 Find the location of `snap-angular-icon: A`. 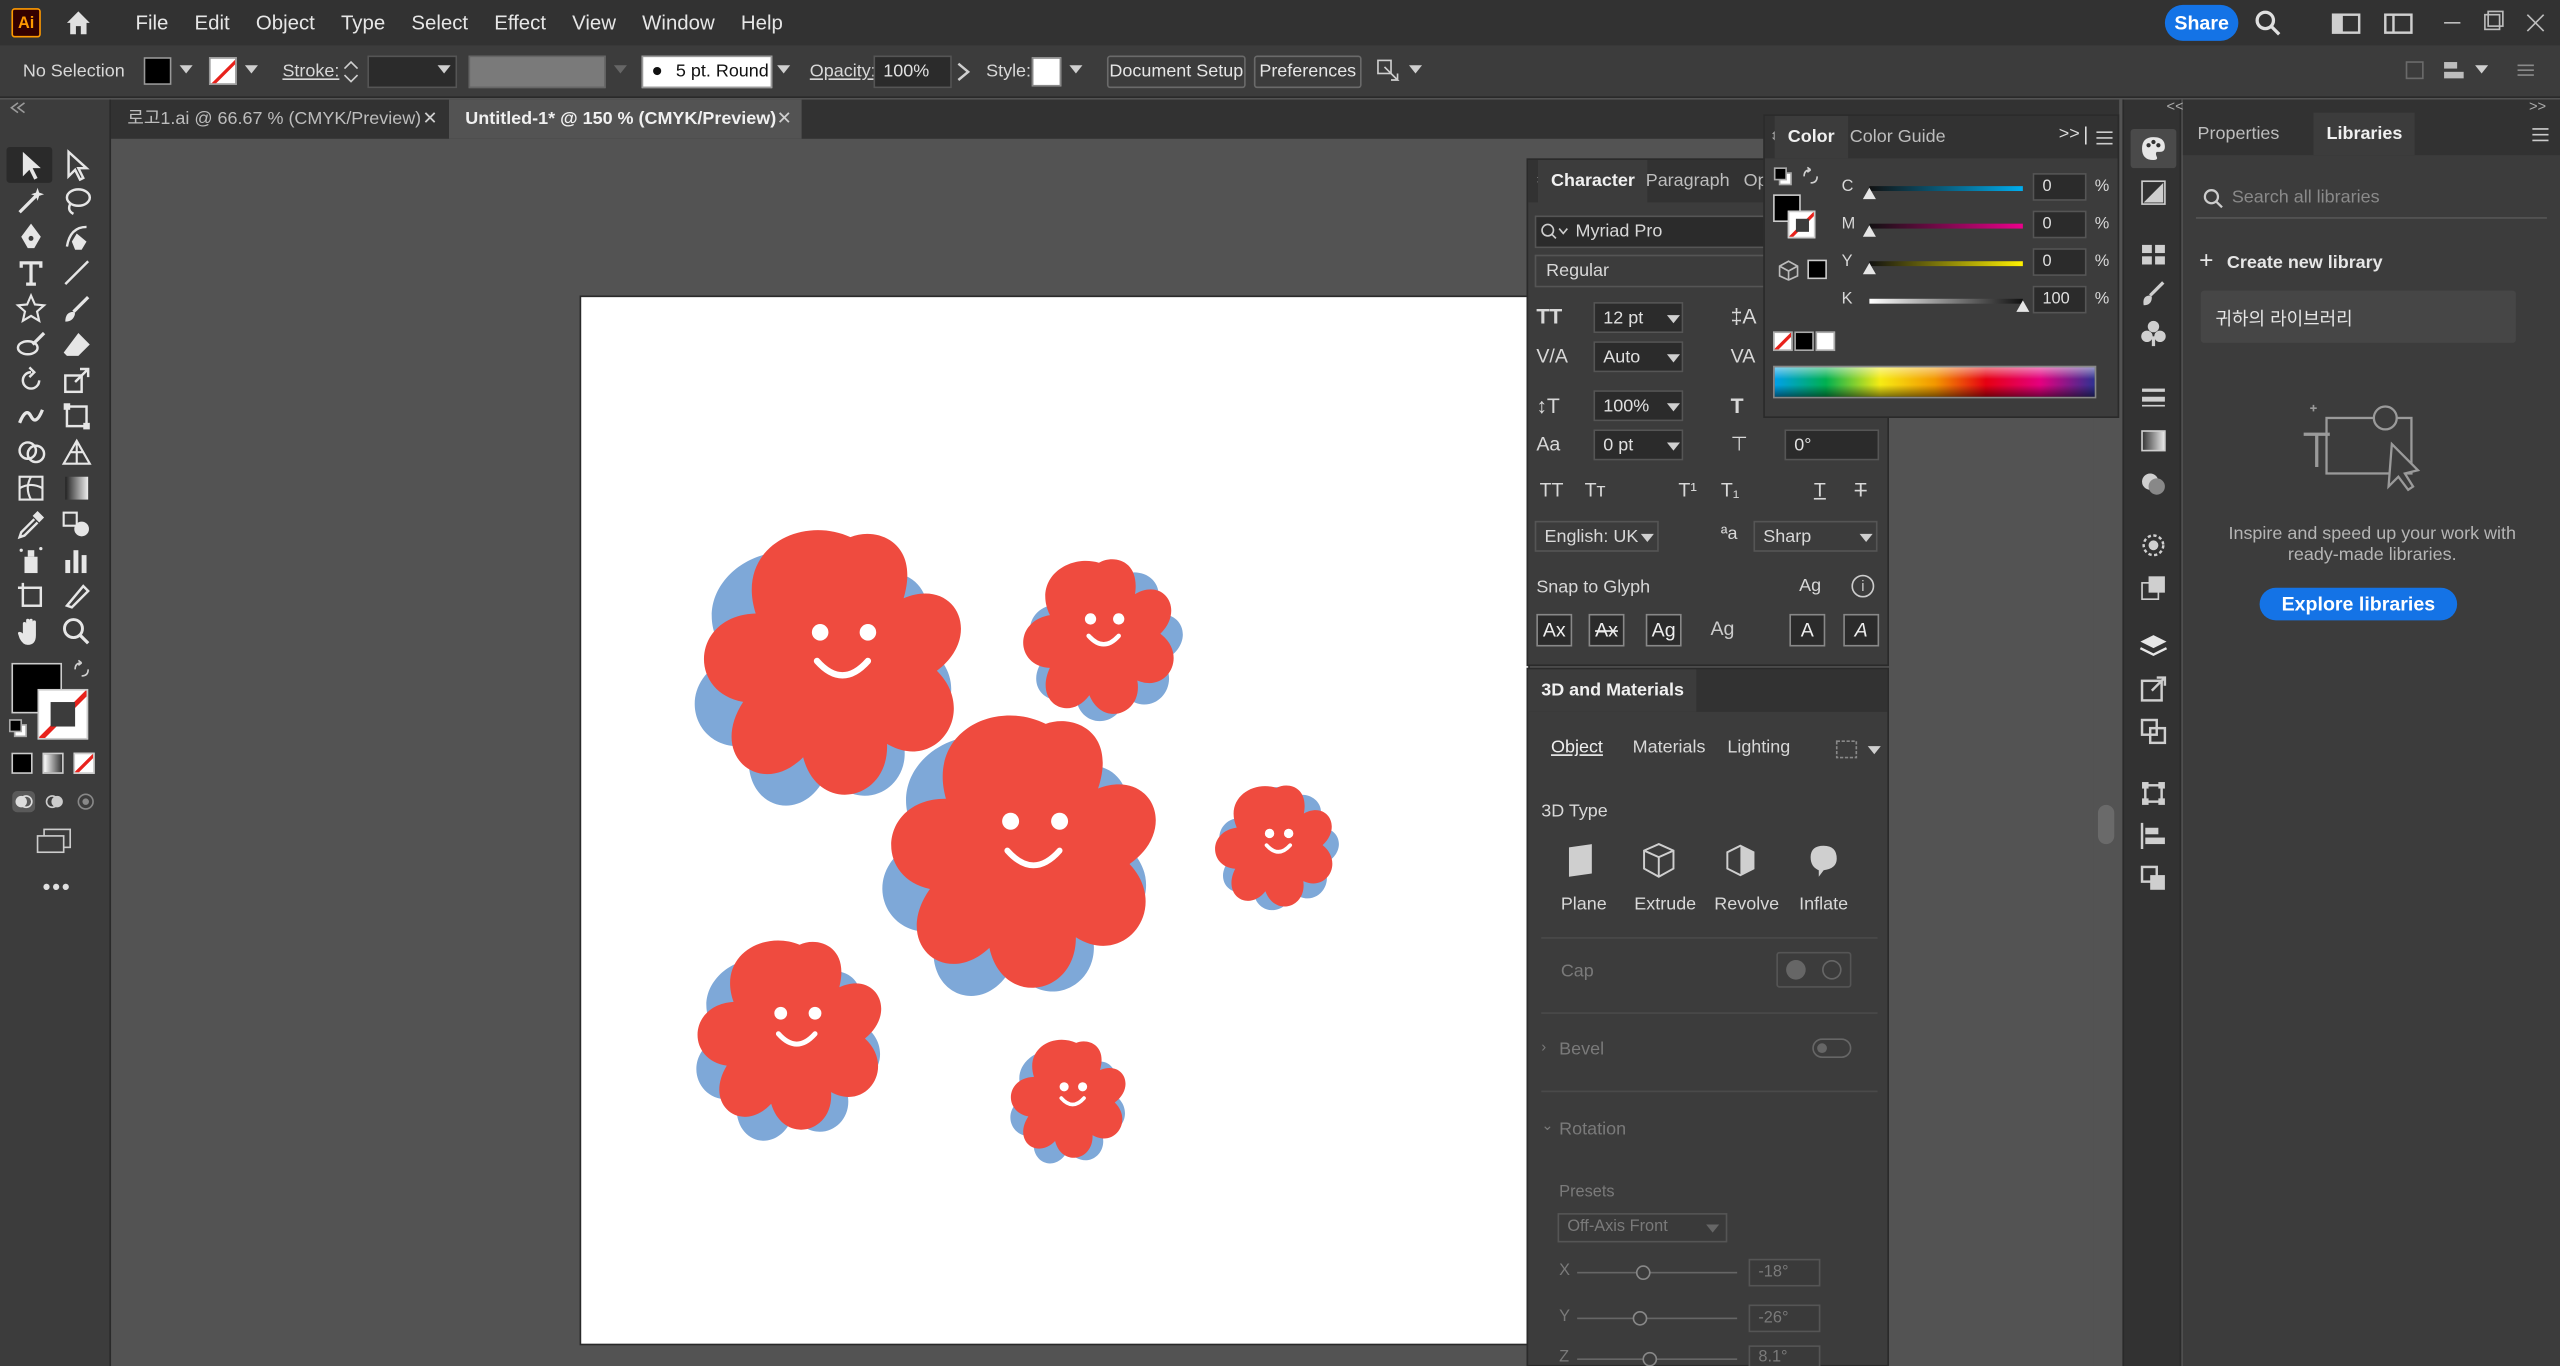

snap-angular-icon: A is located at coordinates (1807, 630).